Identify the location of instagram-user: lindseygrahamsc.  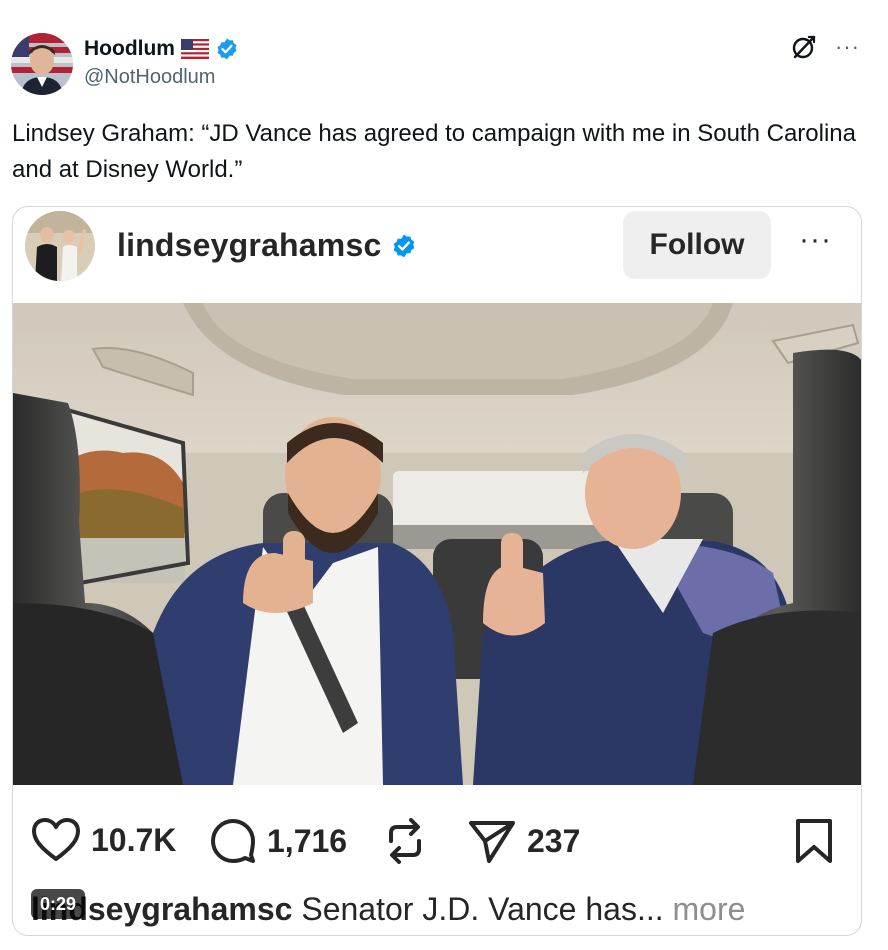
(267, 245).